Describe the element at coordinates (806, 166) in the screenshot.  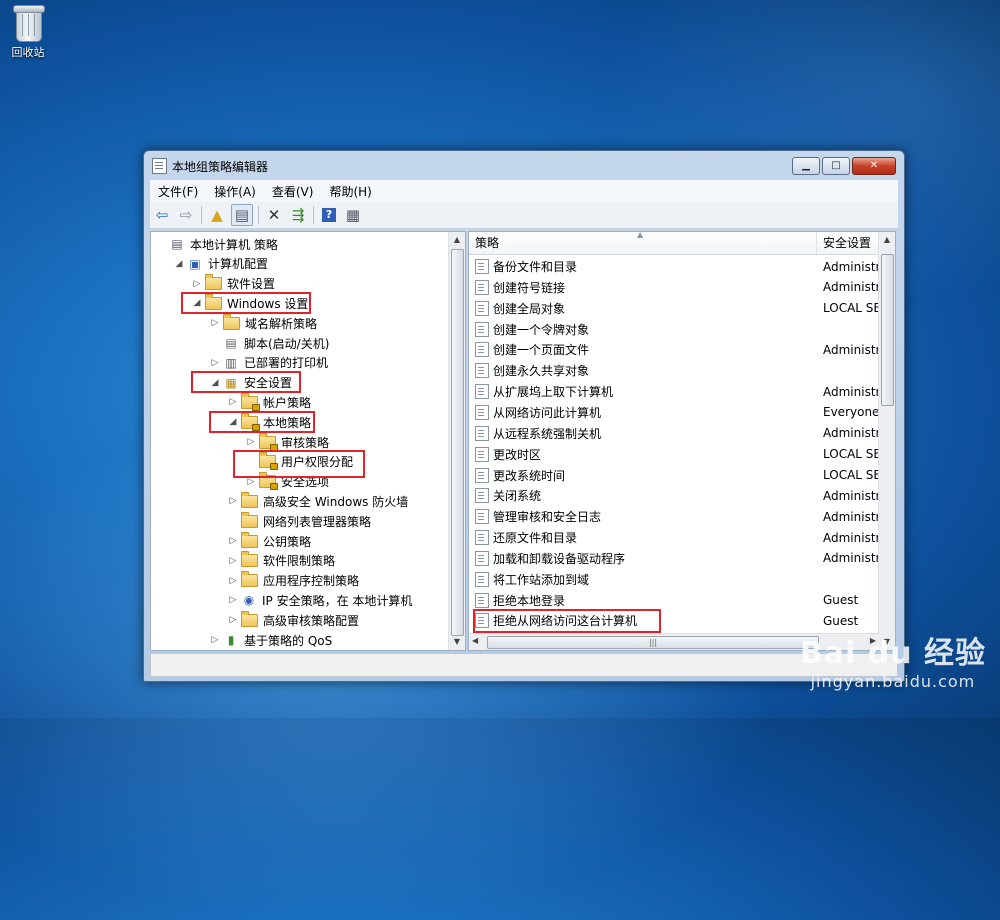
I see `minimize-button: ▁` at that location.